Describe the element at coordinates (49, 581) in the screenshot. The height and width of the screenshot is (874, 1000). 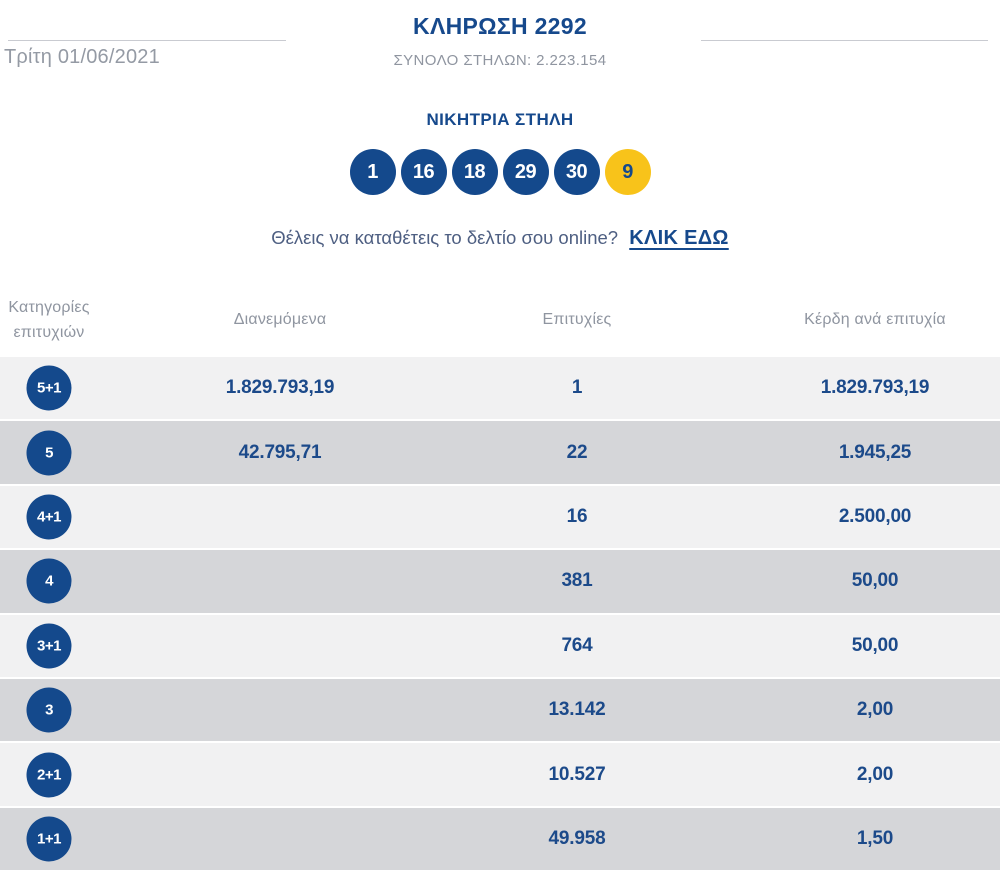
I see `category-badge: 4` at that location.